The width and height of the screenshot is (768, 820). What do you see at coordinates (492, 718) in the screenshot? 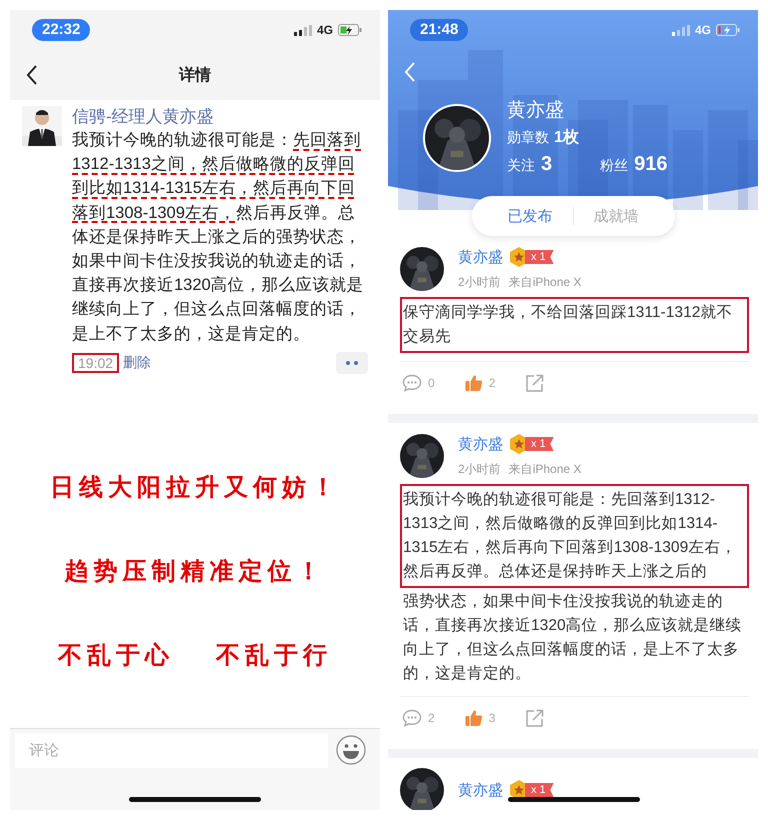
I see `like-count: 3` at bounding box center [492, 718].